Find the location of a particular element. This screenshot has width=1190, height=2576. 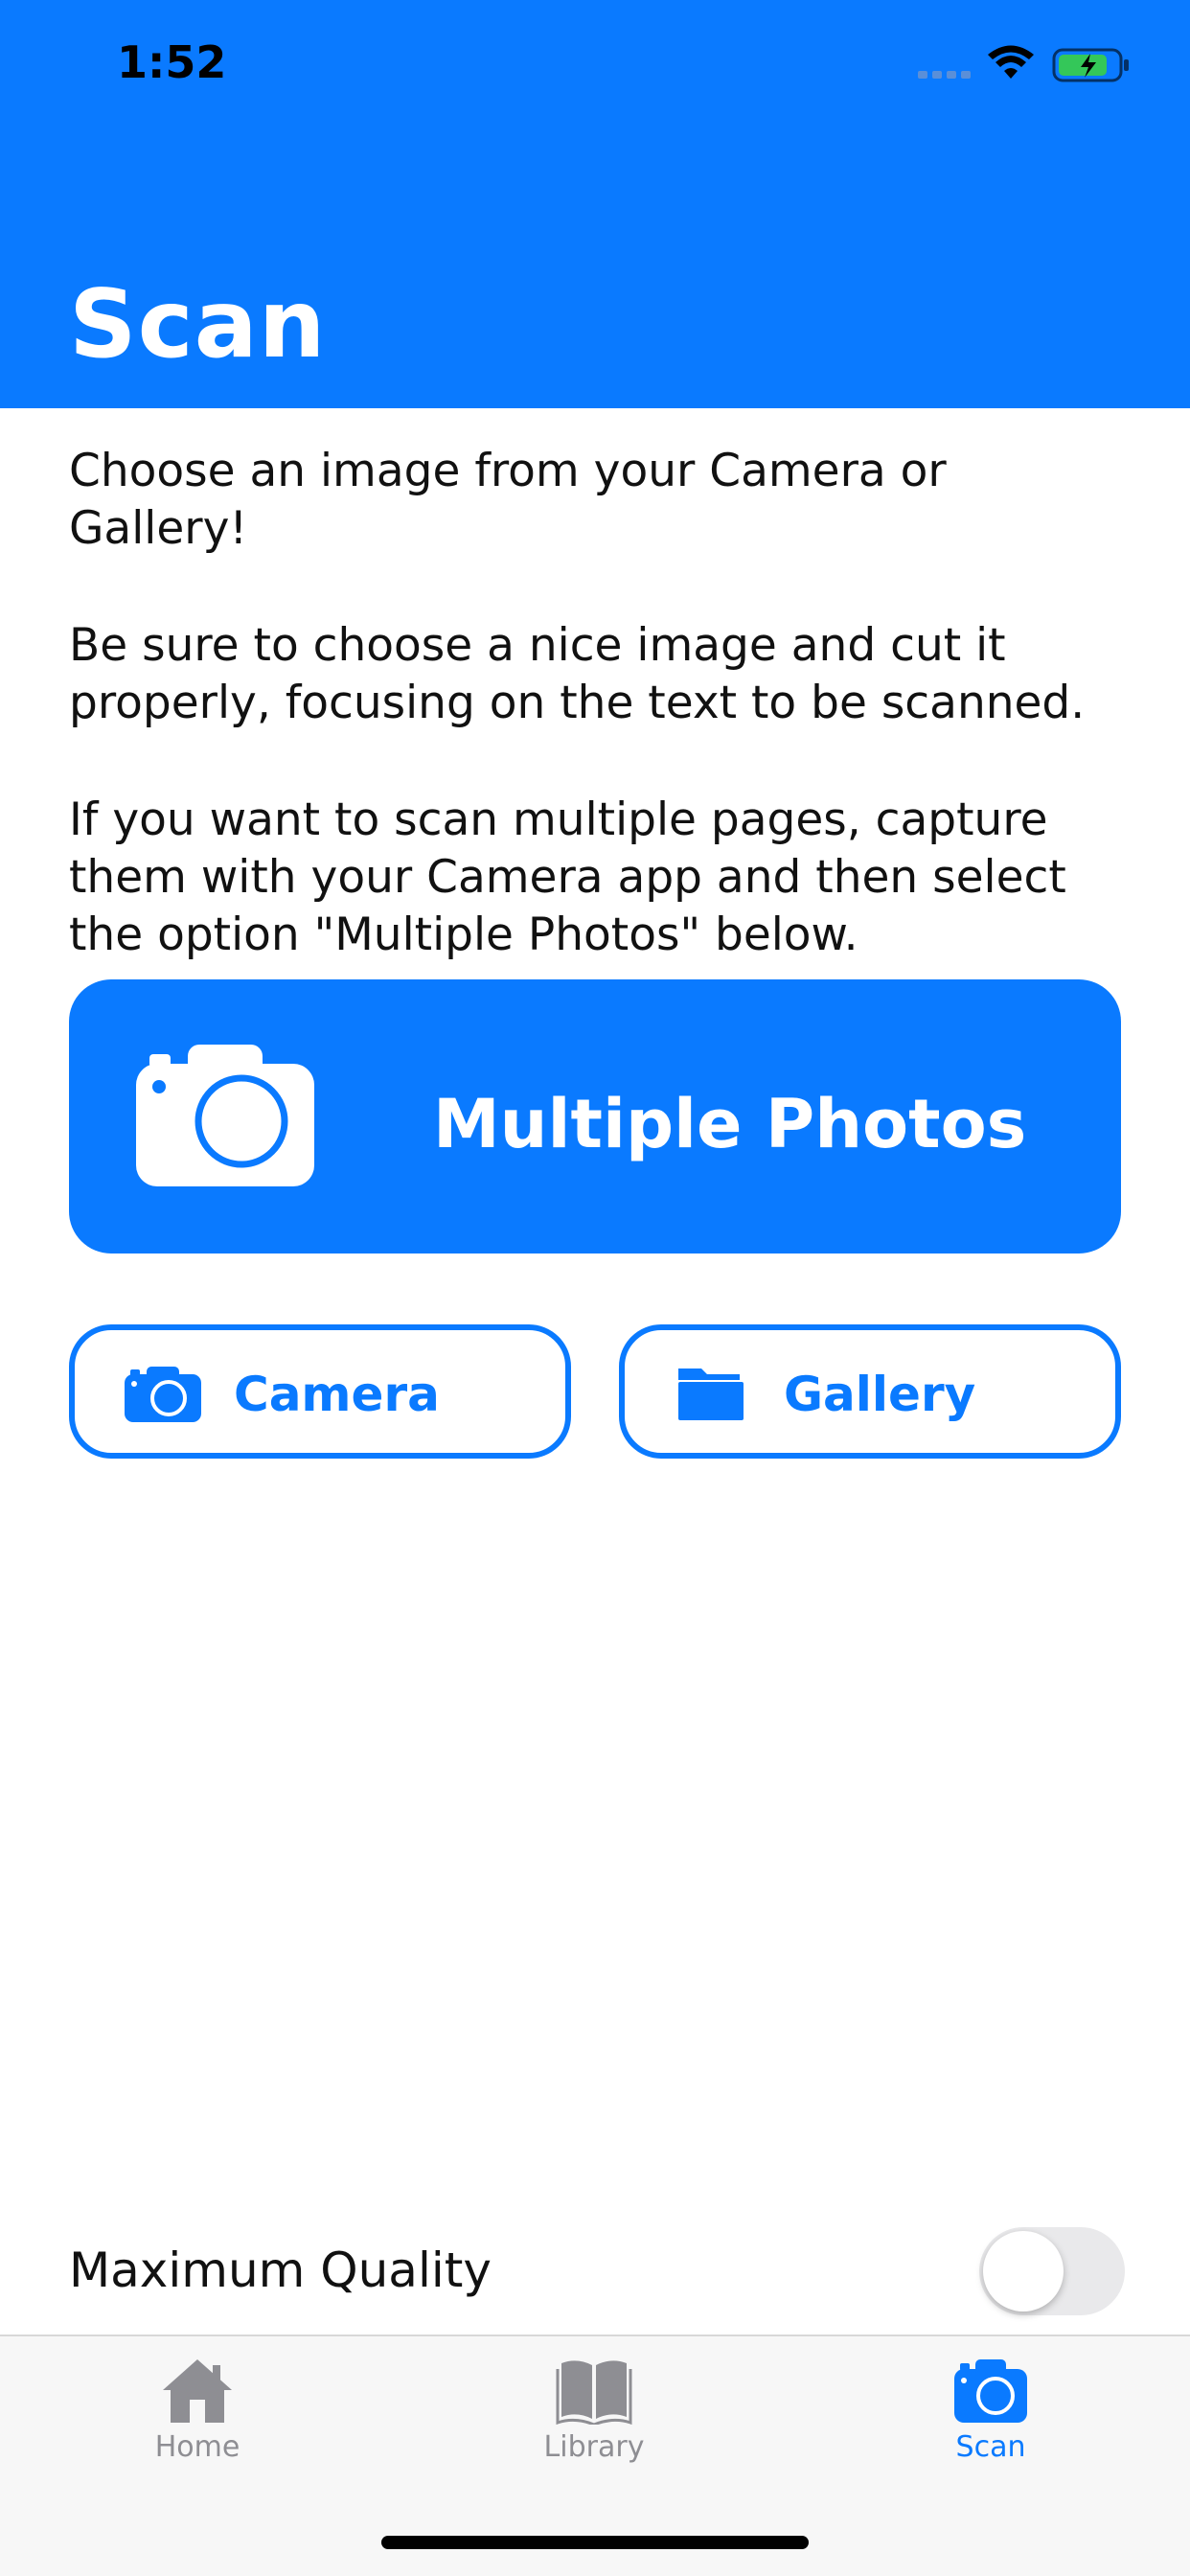

status-bar: 1:52 is located at coordinates (595, 72).